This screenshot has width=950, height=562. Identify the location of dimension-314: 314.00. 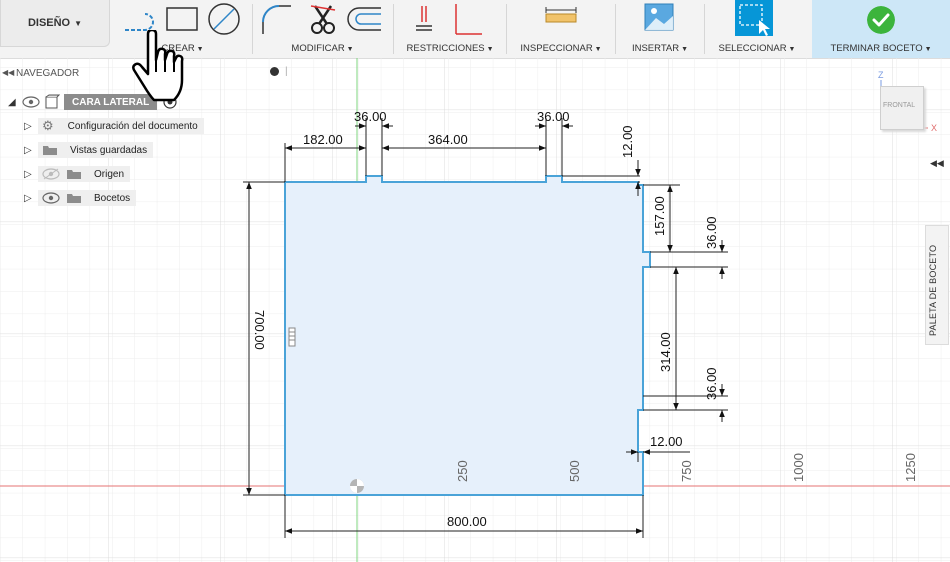
(665, 352).